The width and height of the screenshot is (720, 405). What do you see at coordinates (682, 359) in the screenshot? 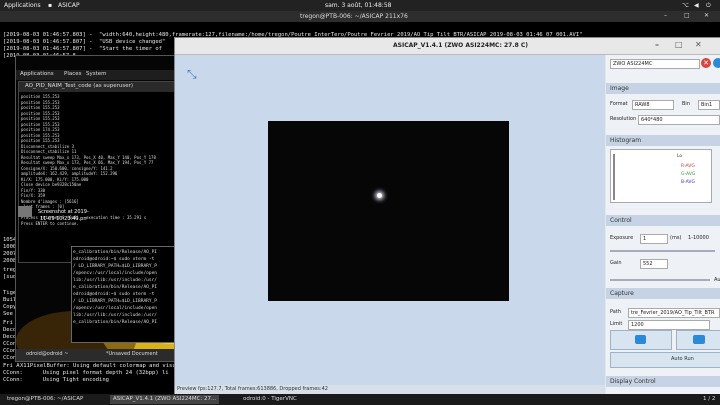
I see `auto-run-label: Auto Run` at bounding box center [682, 359].